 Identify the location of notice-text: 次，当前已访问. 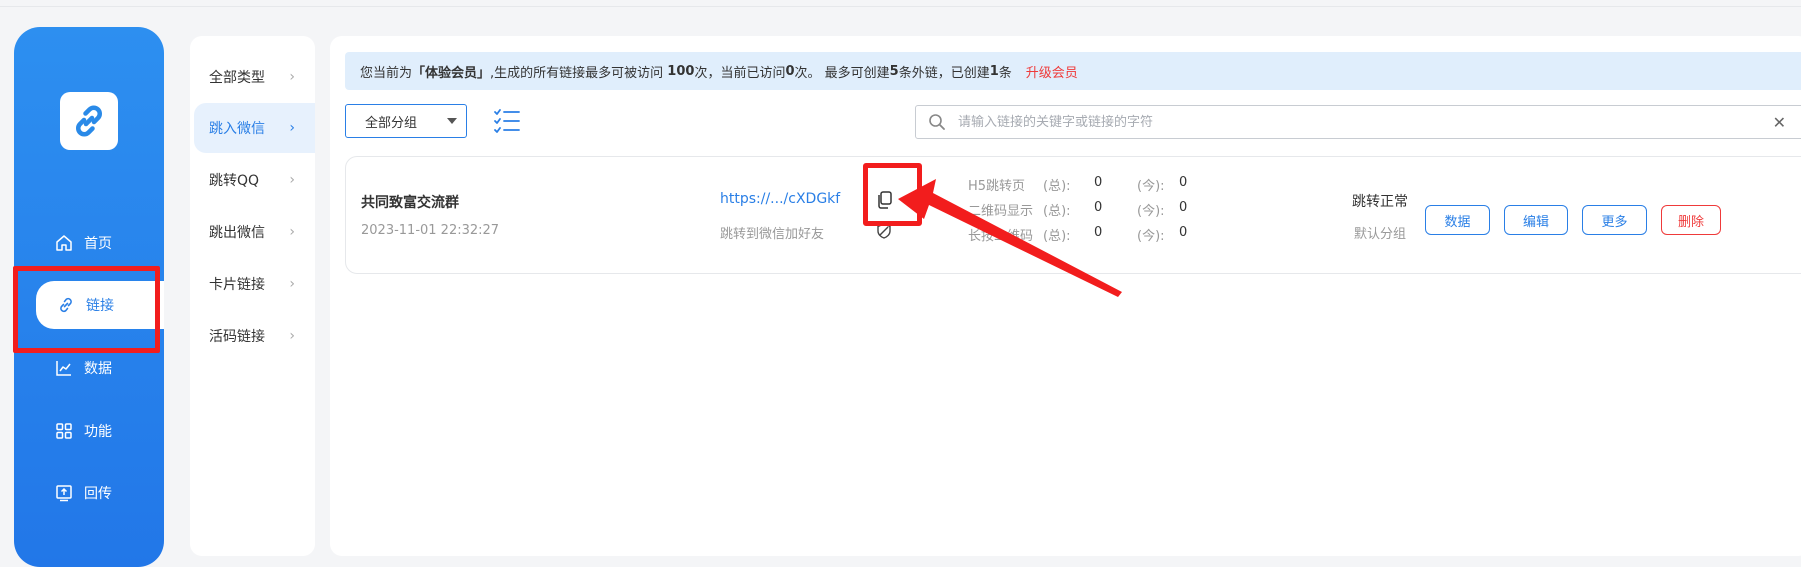
(740, 73).